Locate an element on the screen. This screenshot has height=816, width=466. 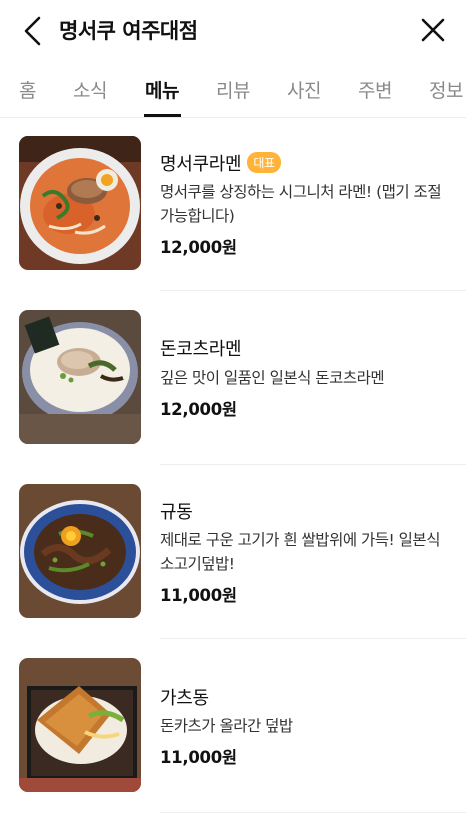
tab-bar: 홈 소식 메뉴 리뷰 사진 주변 정보 is located at coordinates (233, 89).